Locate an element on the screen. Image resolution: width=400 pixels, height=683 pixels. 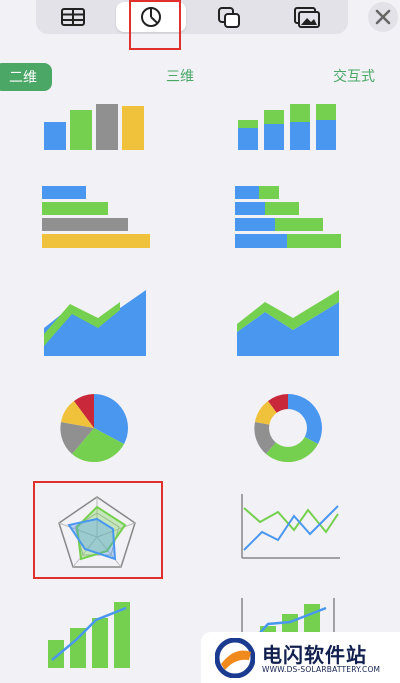
table-icon is located at coordinates (73, 17).